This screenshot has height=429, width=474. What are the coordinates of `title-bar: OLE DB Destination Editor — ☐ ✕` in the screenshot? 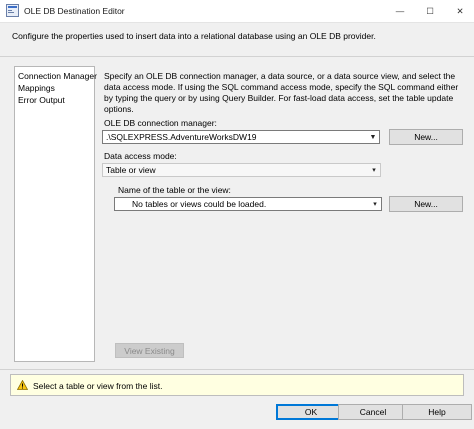 It's located at (237, 11).